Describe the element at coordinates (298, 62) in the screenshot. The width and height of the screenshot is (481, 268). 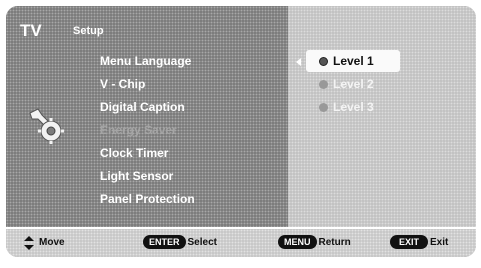
I see `arrow-left-icon` at that location.